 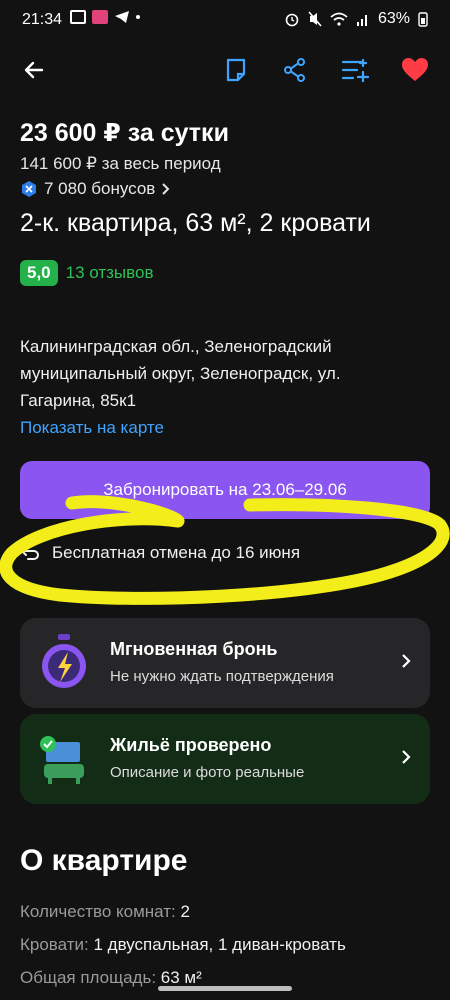 I want to click on favorite-button, so click(x=415, y=70).